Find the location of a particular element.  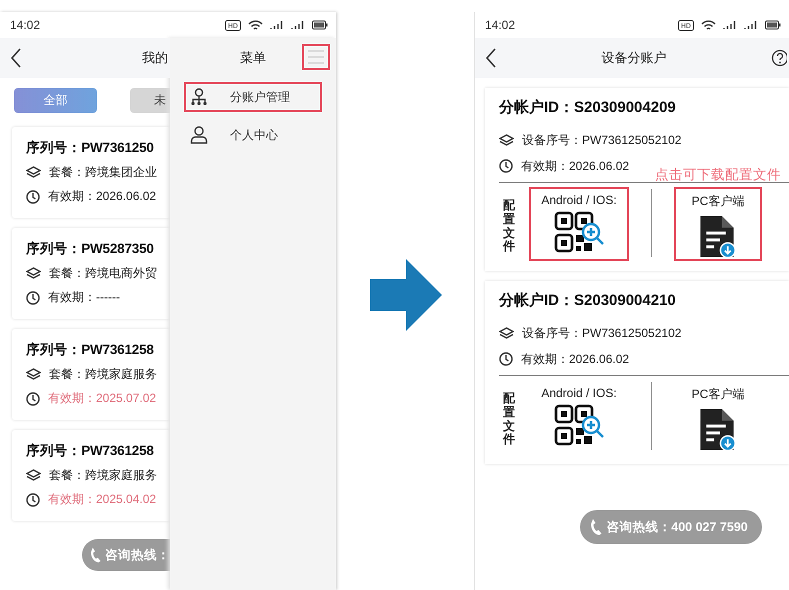

expiry-text: 有效期：------ is located at coordinates (84, 297).